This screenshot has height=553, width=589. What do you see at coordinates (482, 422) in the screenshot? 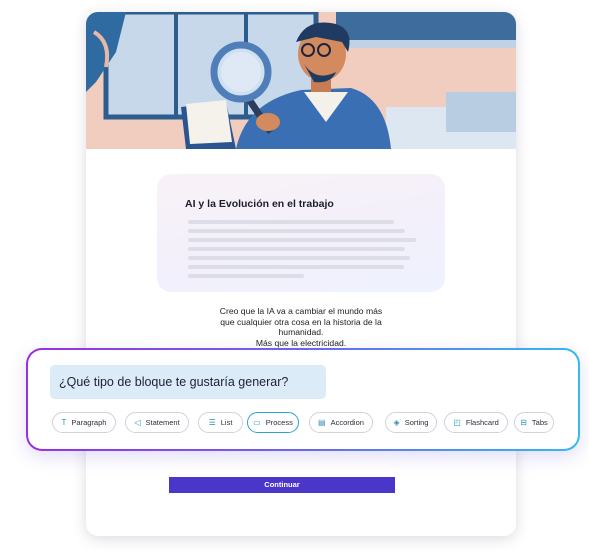
I see `chip-label: Flashcard` at bounding box center [482, 422].